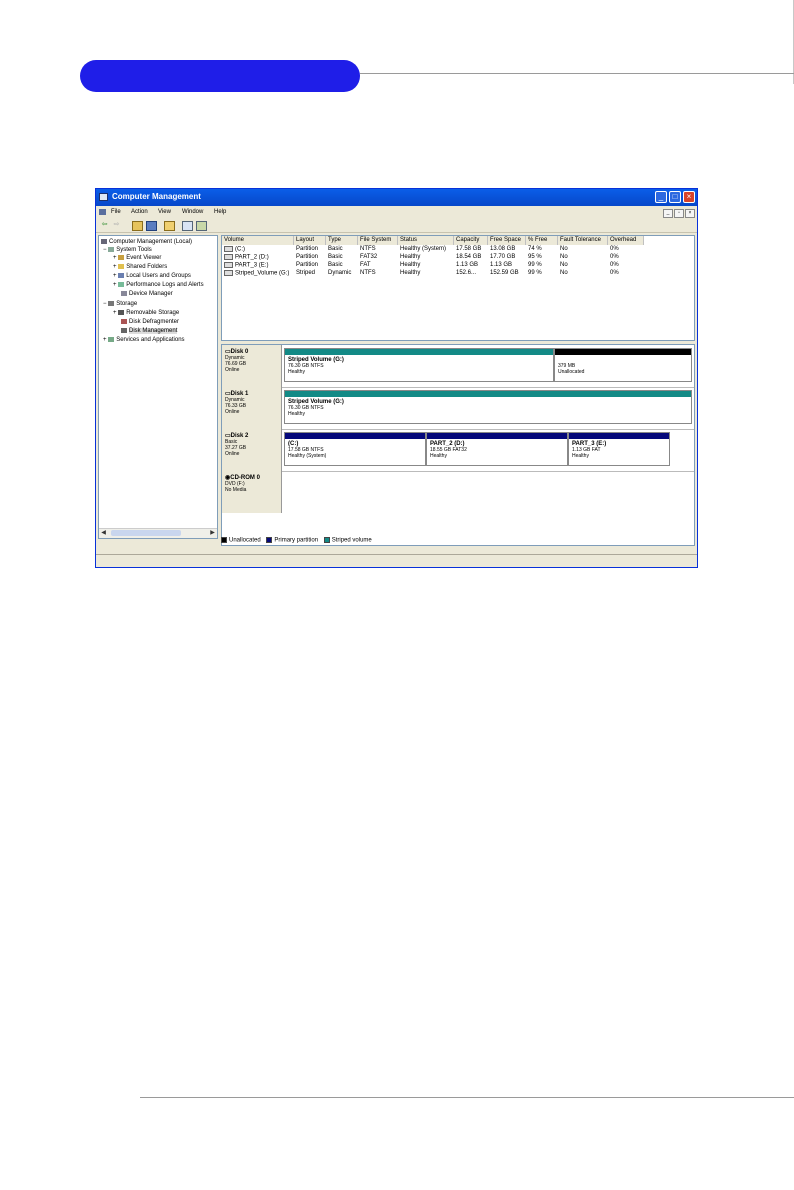  Describe the element at coordinates (623, 359) in the screenshot. I see `partition-label` at that location.